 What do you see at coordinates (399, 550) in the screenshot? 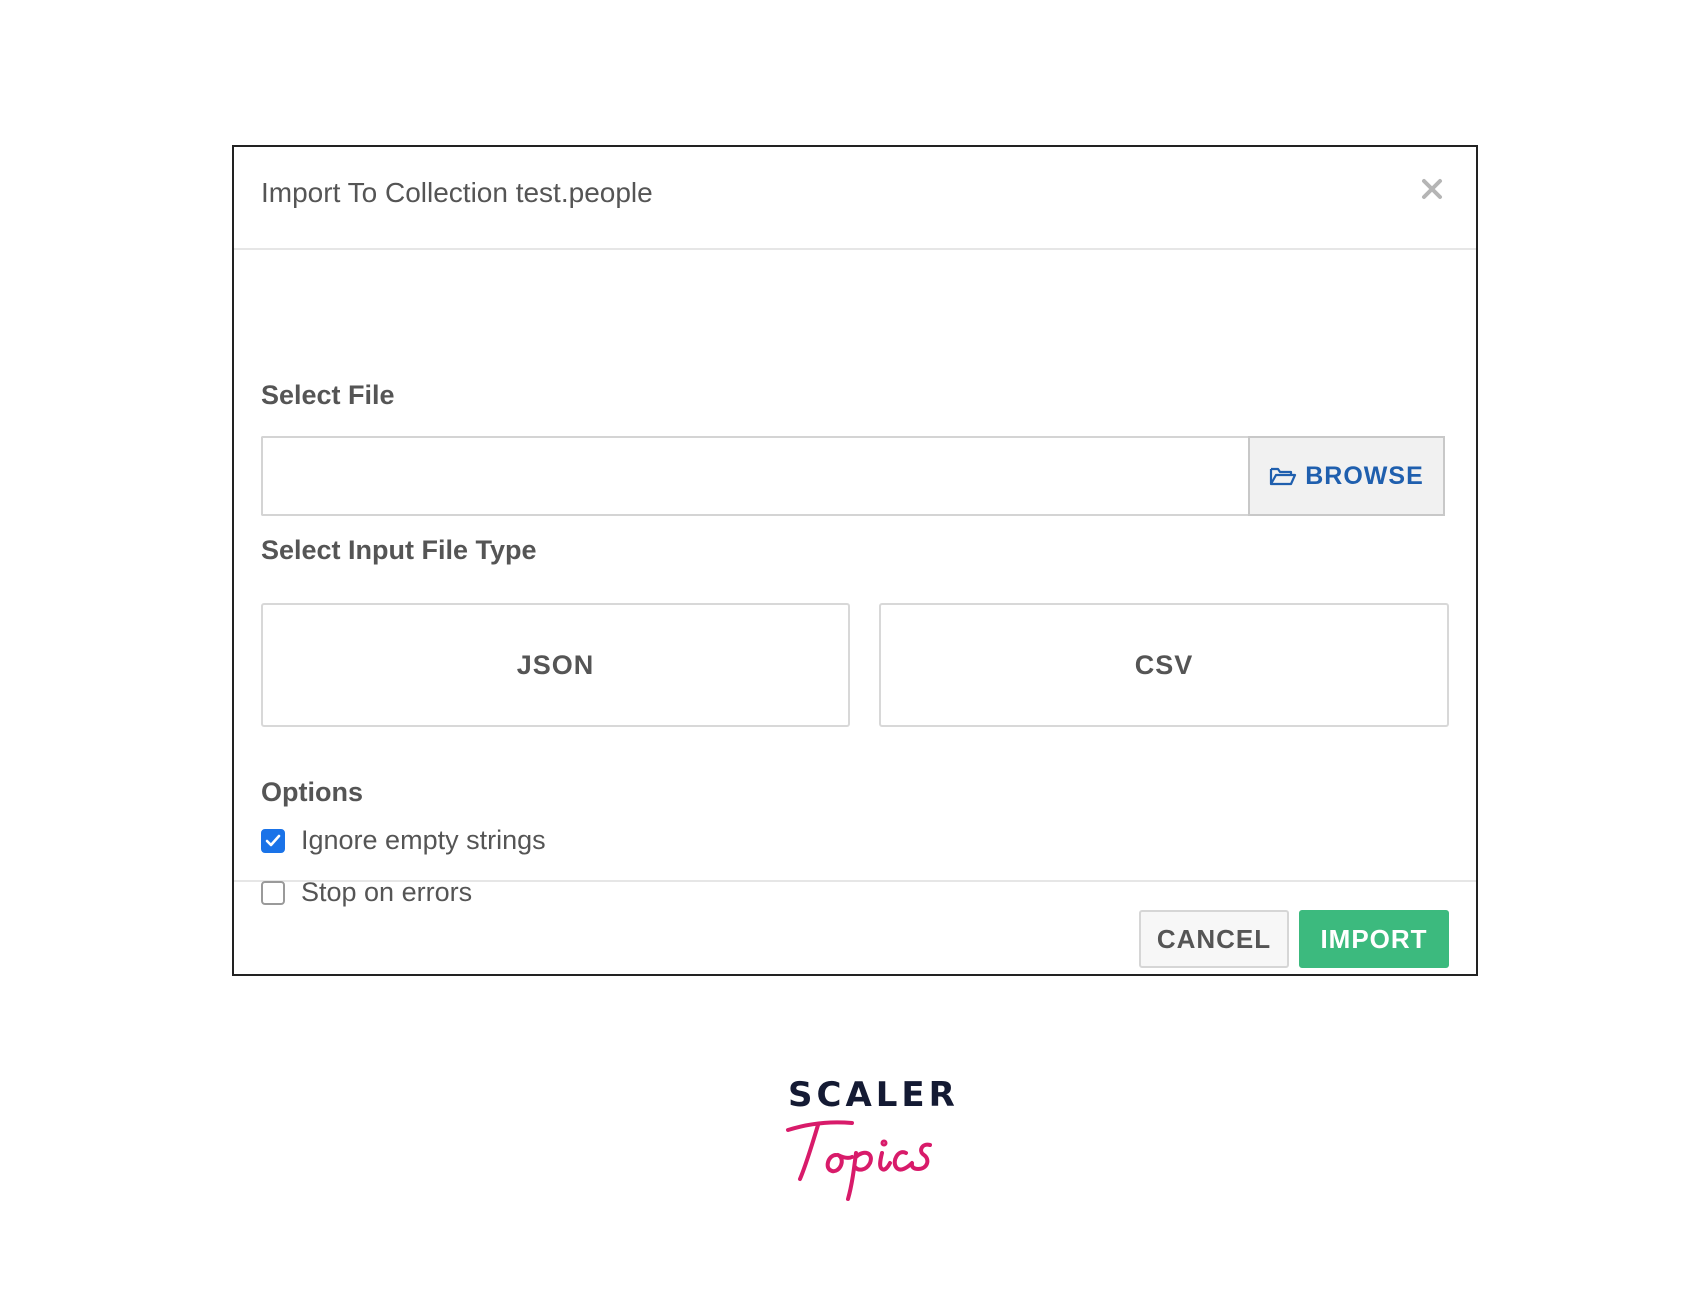
I see `file-type-label: Select Input File Type` at bounding box center [399, 550].